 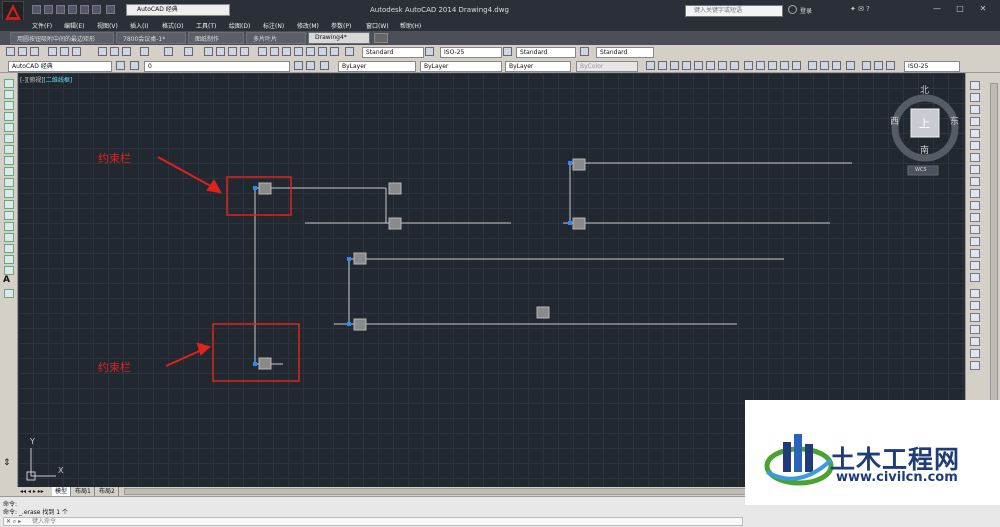 I want to click on tab-layout2: 布局2, so click(x=107, y=491).